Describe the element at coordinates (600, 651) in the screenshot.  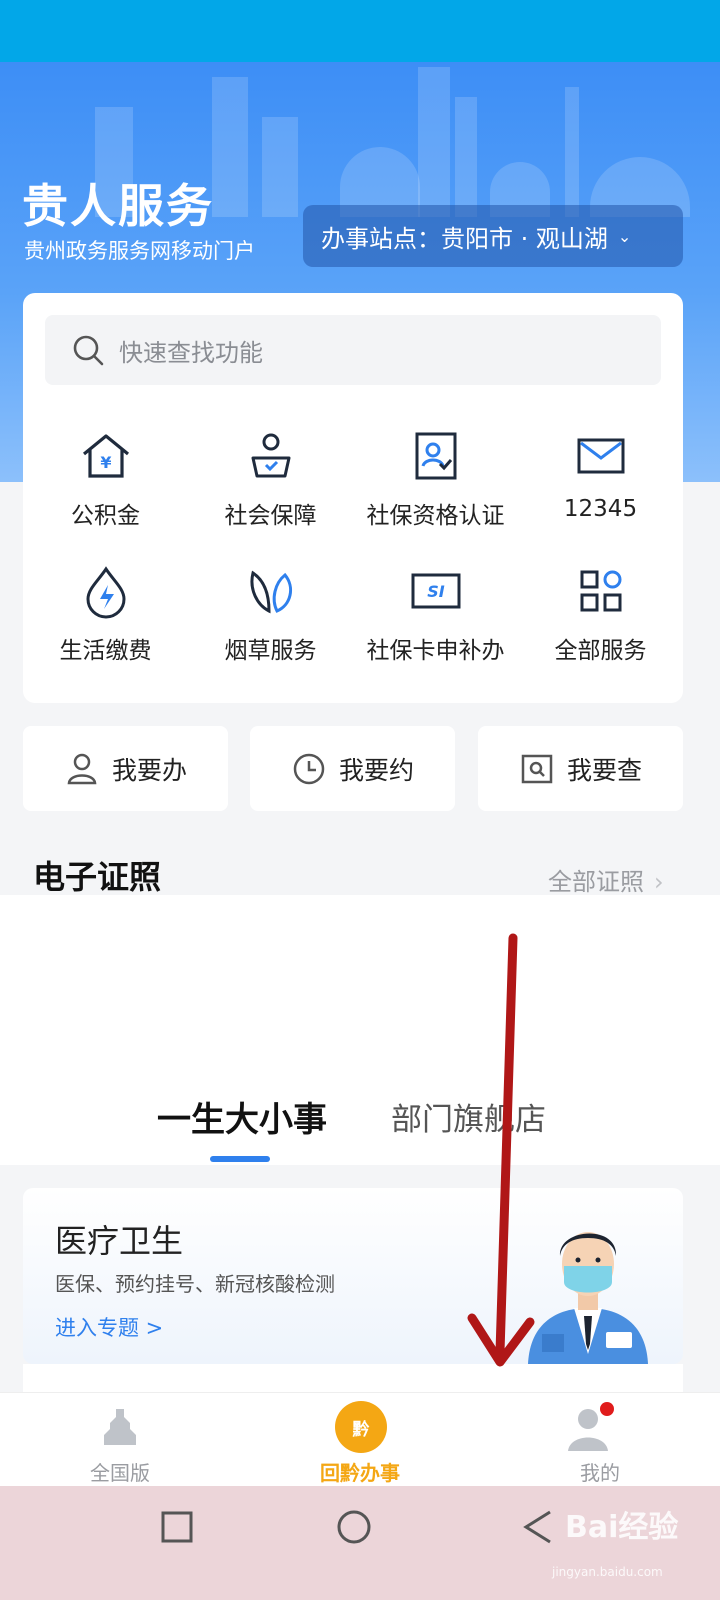
I see `service-label: 全部服务` at that location.